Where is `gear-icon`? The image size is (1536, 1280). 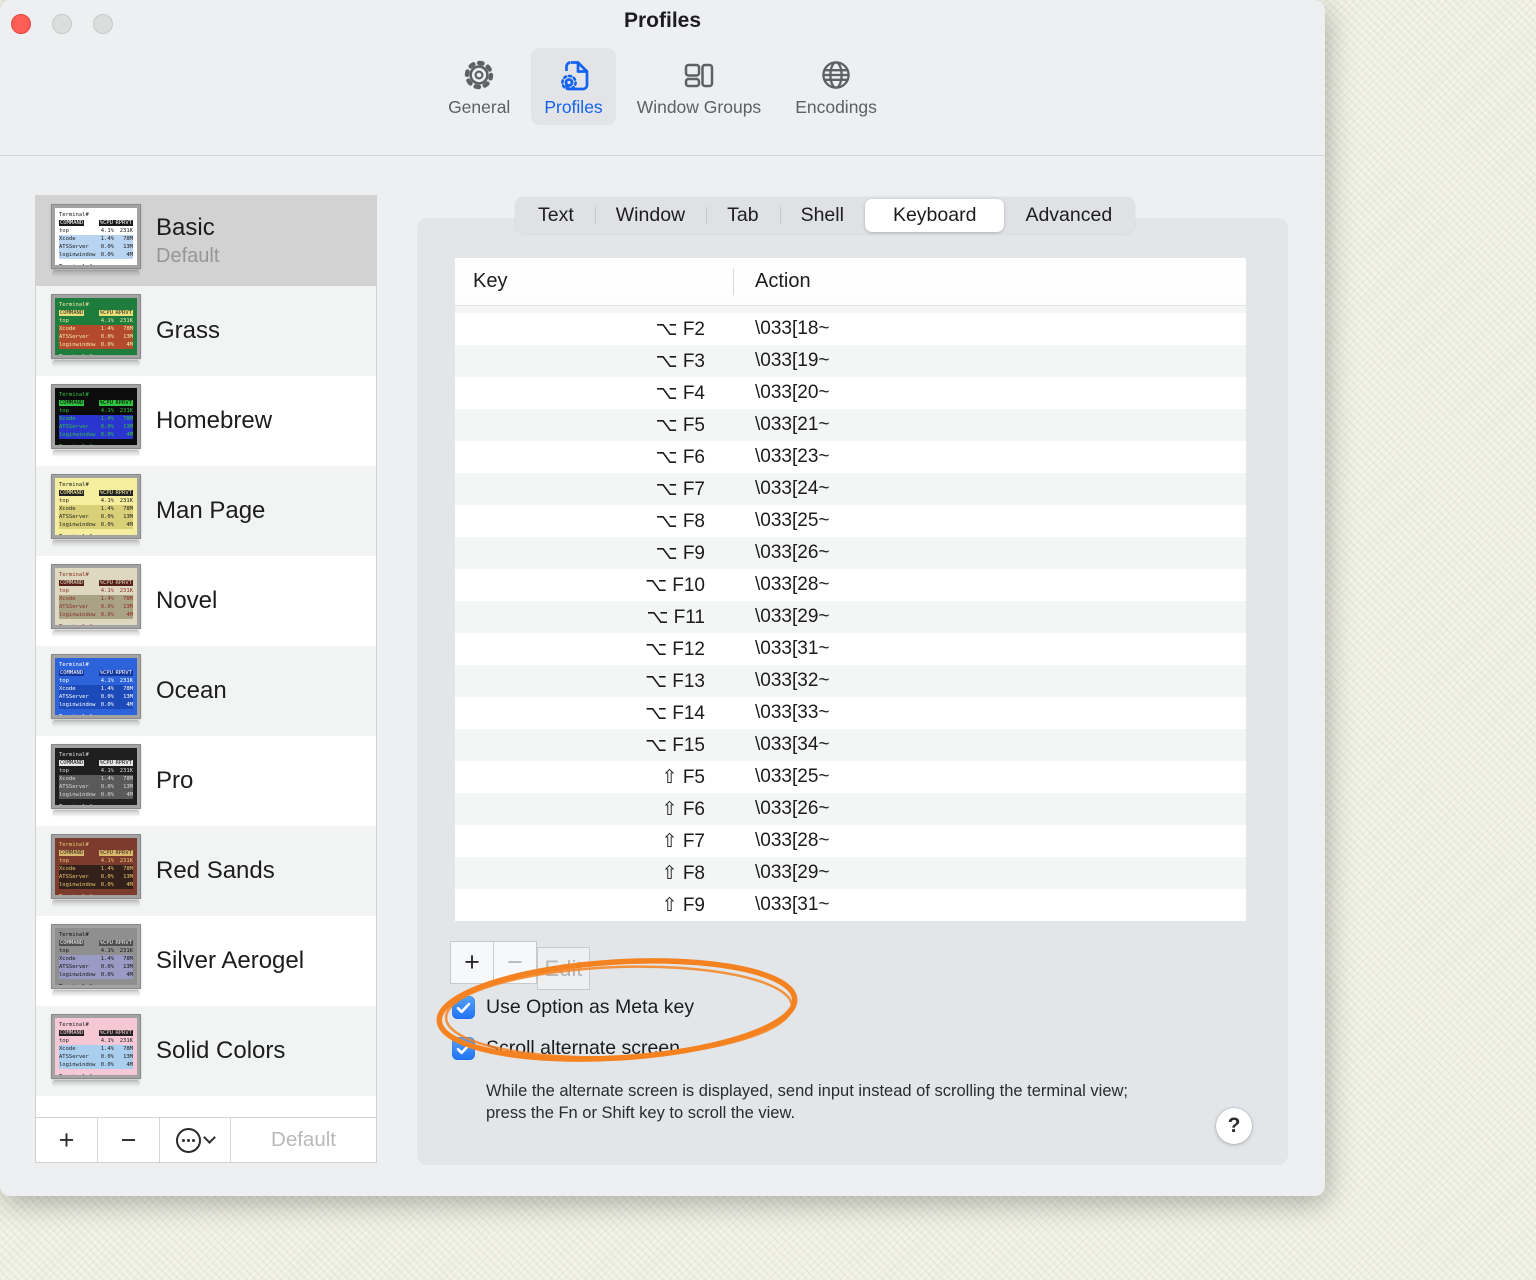
gear-icon is located at coordinates (479, 75).